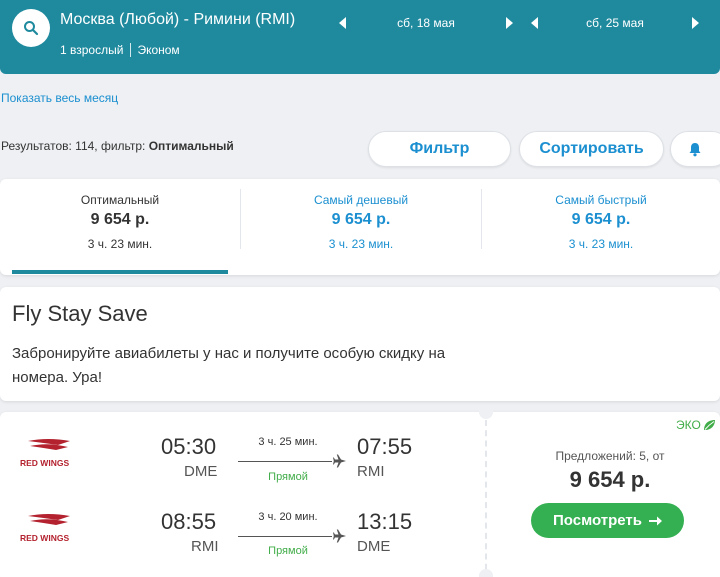 The height and width of the screenshot is (577, 720). I want to click on return-date-nav: сб, 25 мая, so click(615, 23).